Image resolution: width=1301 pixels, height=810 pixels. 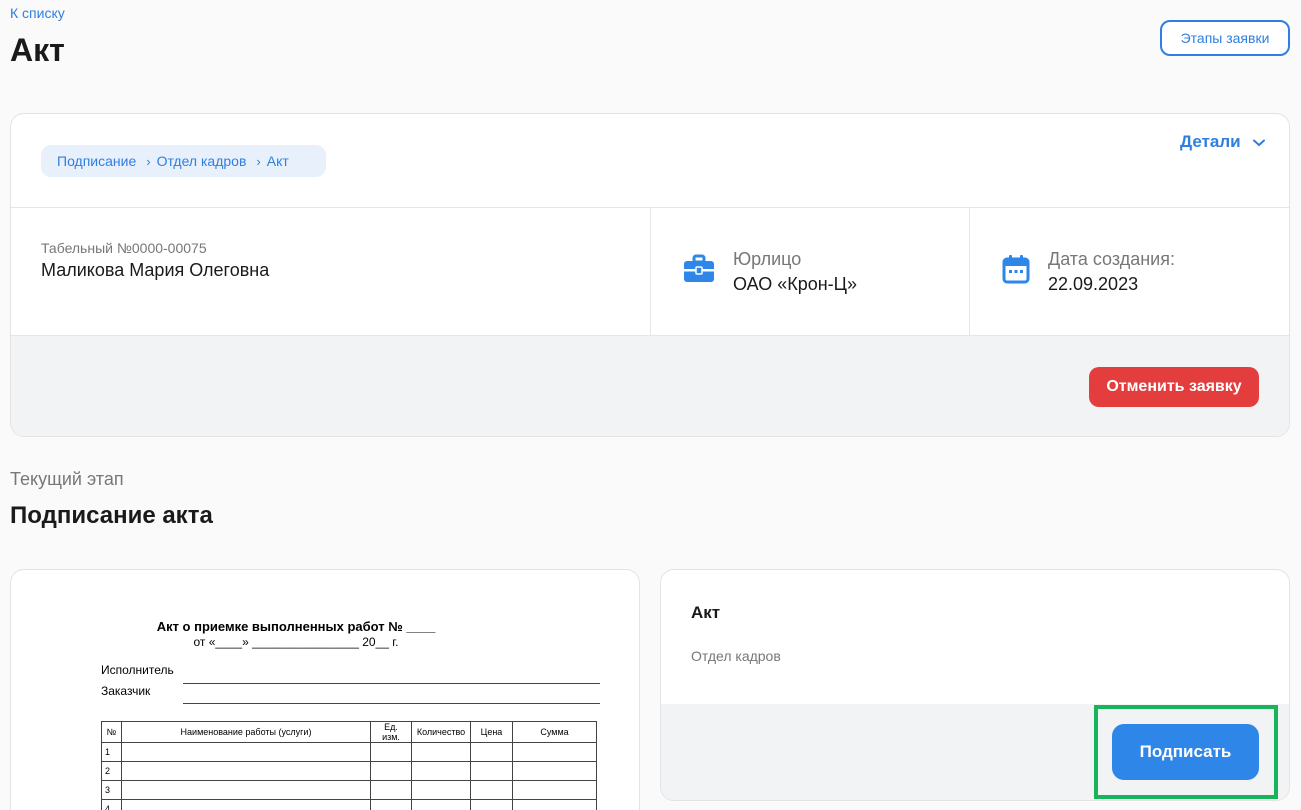 What do you see at coordinates (137, 670) in the screenshot?
I see `doc-executor-label: Исполнитель` at bounding box center [137, 670].